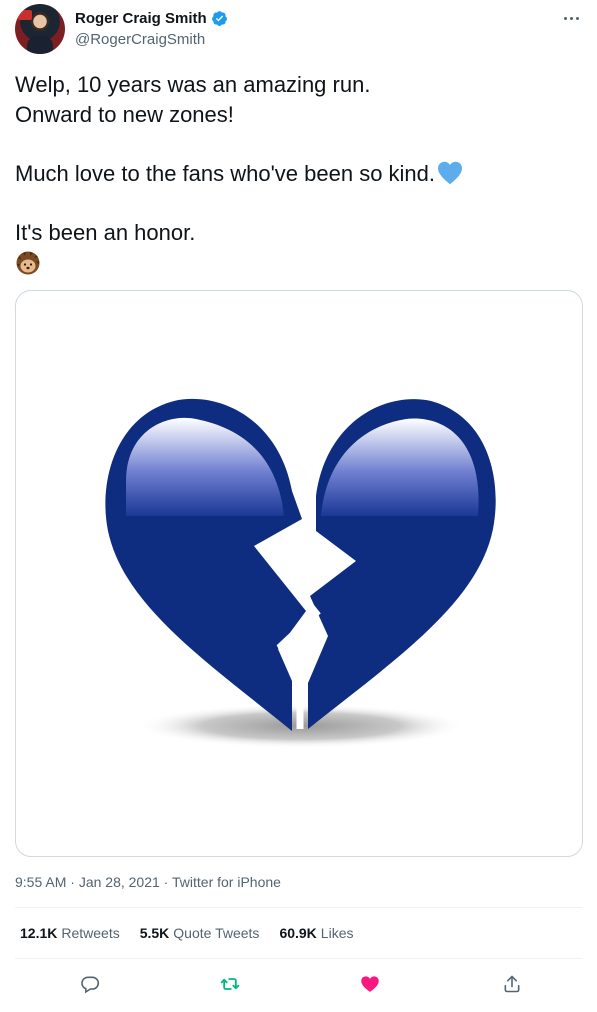 The width and height of the screenshot is (597, 1012). Describe the element at coordinates (70, 933) in the screenshot. I see `retweets-stat: 12.1K Retweets` at that location.